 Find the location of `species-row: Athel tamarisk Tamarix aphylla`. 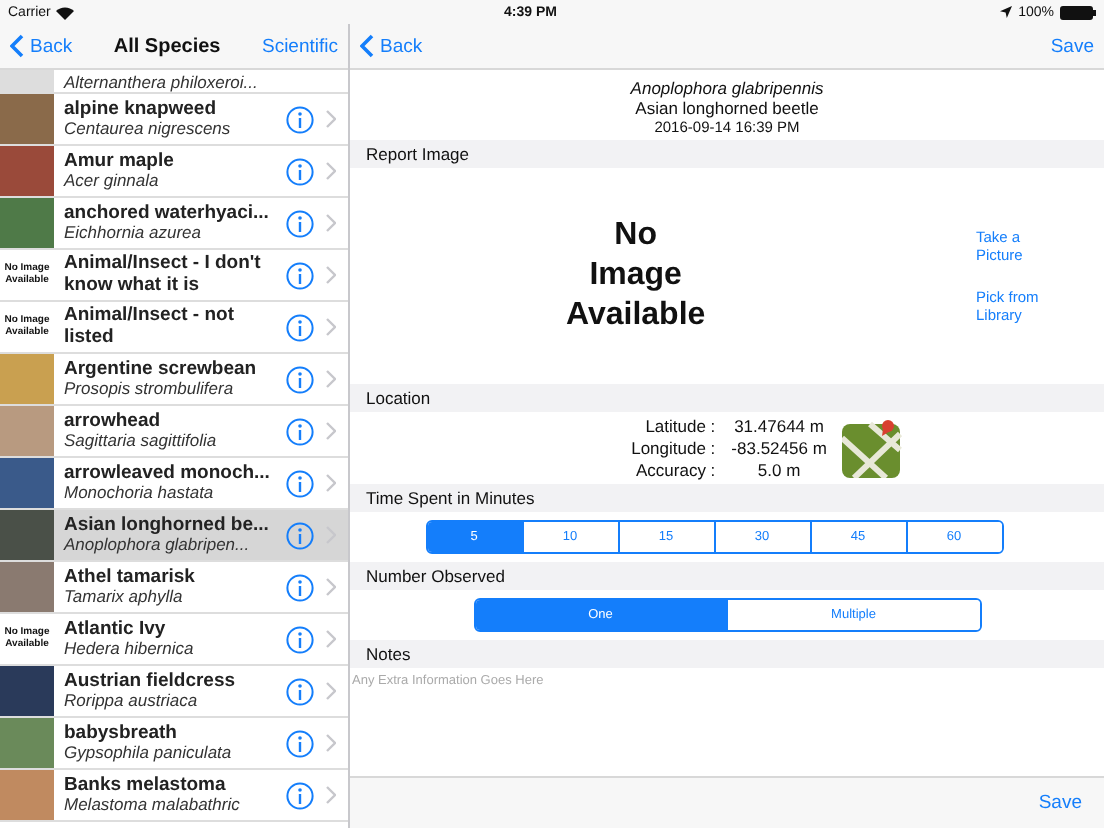

species-row: Athel tamarisk Tamarix aphylla is located at coordinates (174, 588).